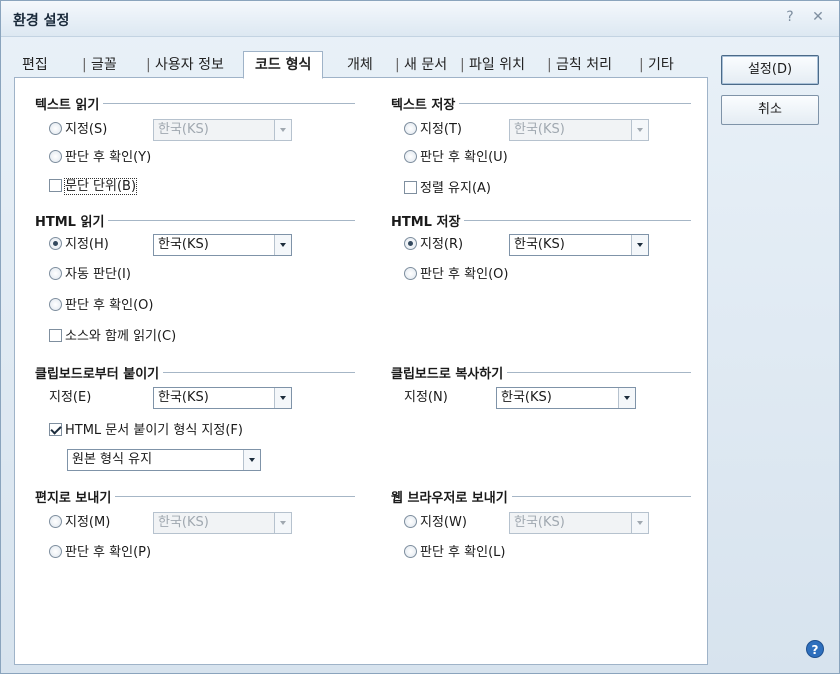 This screenshot has height=674, width=840. I want to click on group-title-send-web: 웹 브라우저로 보내기, so click(451, 496).